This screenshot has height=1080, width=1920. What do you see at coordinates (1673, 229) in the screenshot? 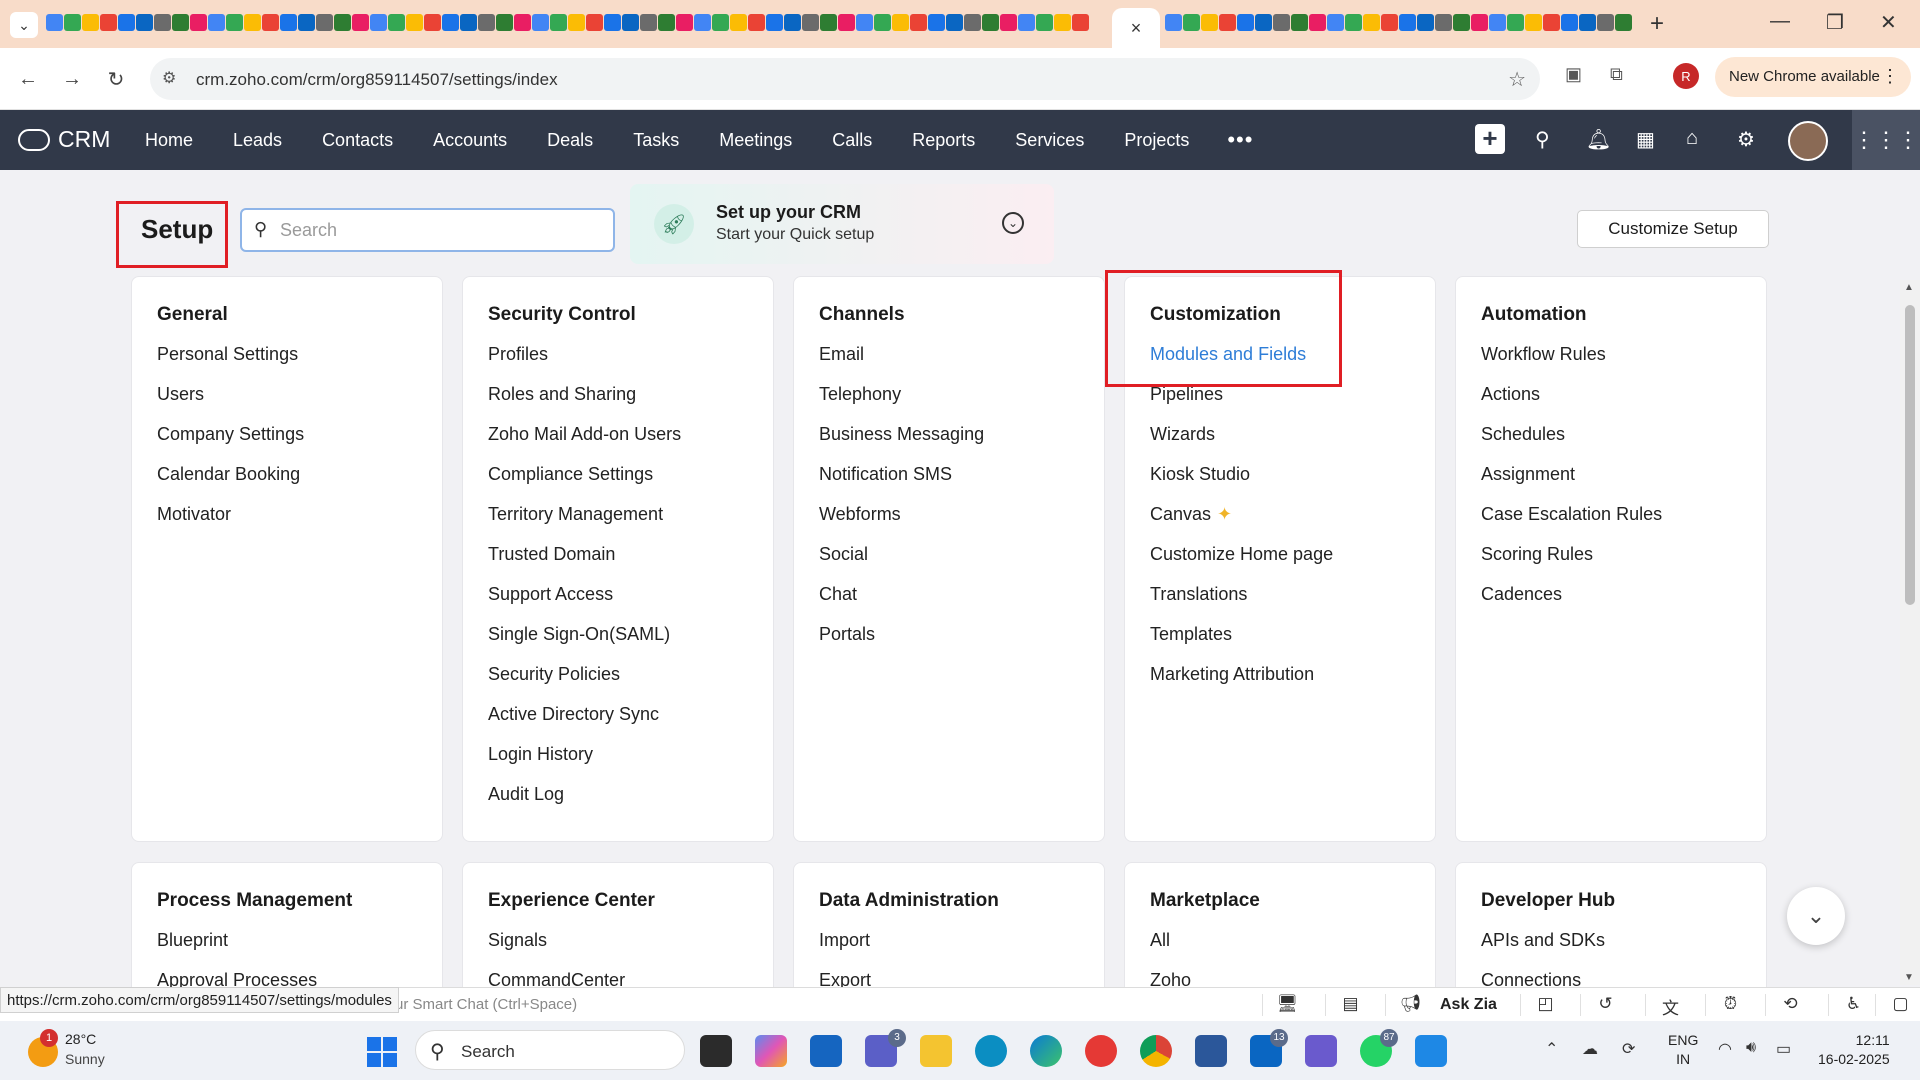
I see `customize-setup-button: Customize Setup` at bounding box center [1673, 229].